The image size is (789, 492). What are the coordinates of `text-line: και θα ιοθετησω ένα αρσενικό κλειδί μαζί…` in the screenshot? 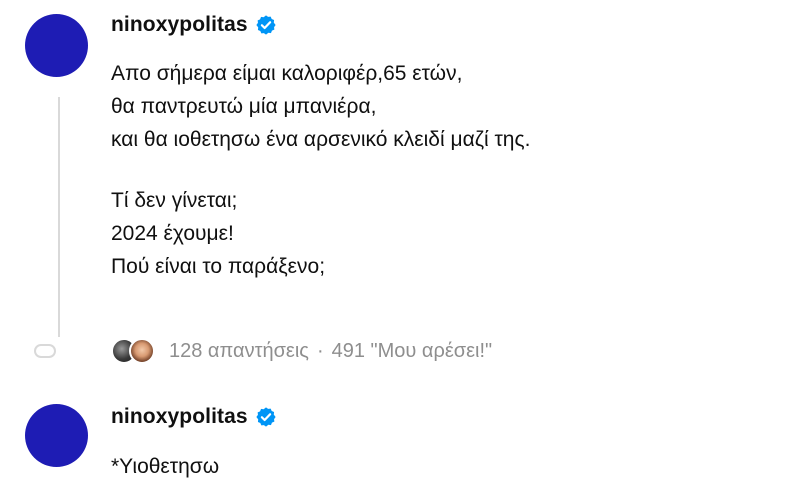 It's located at (321, 139).